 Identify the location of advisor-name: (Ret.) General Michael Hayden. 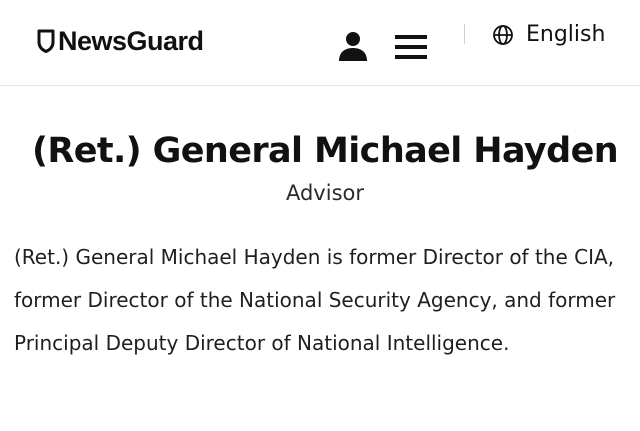
(325, 151).